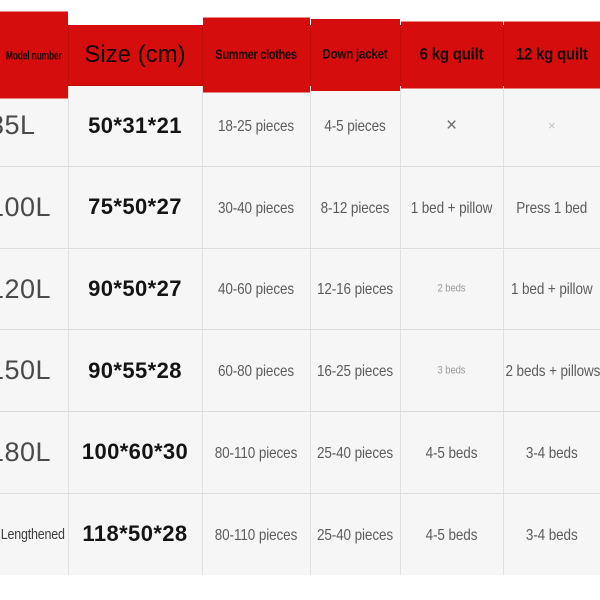 The image size is (600, 600). I want to click on cell-model-number: 120L, so click(34, 289).